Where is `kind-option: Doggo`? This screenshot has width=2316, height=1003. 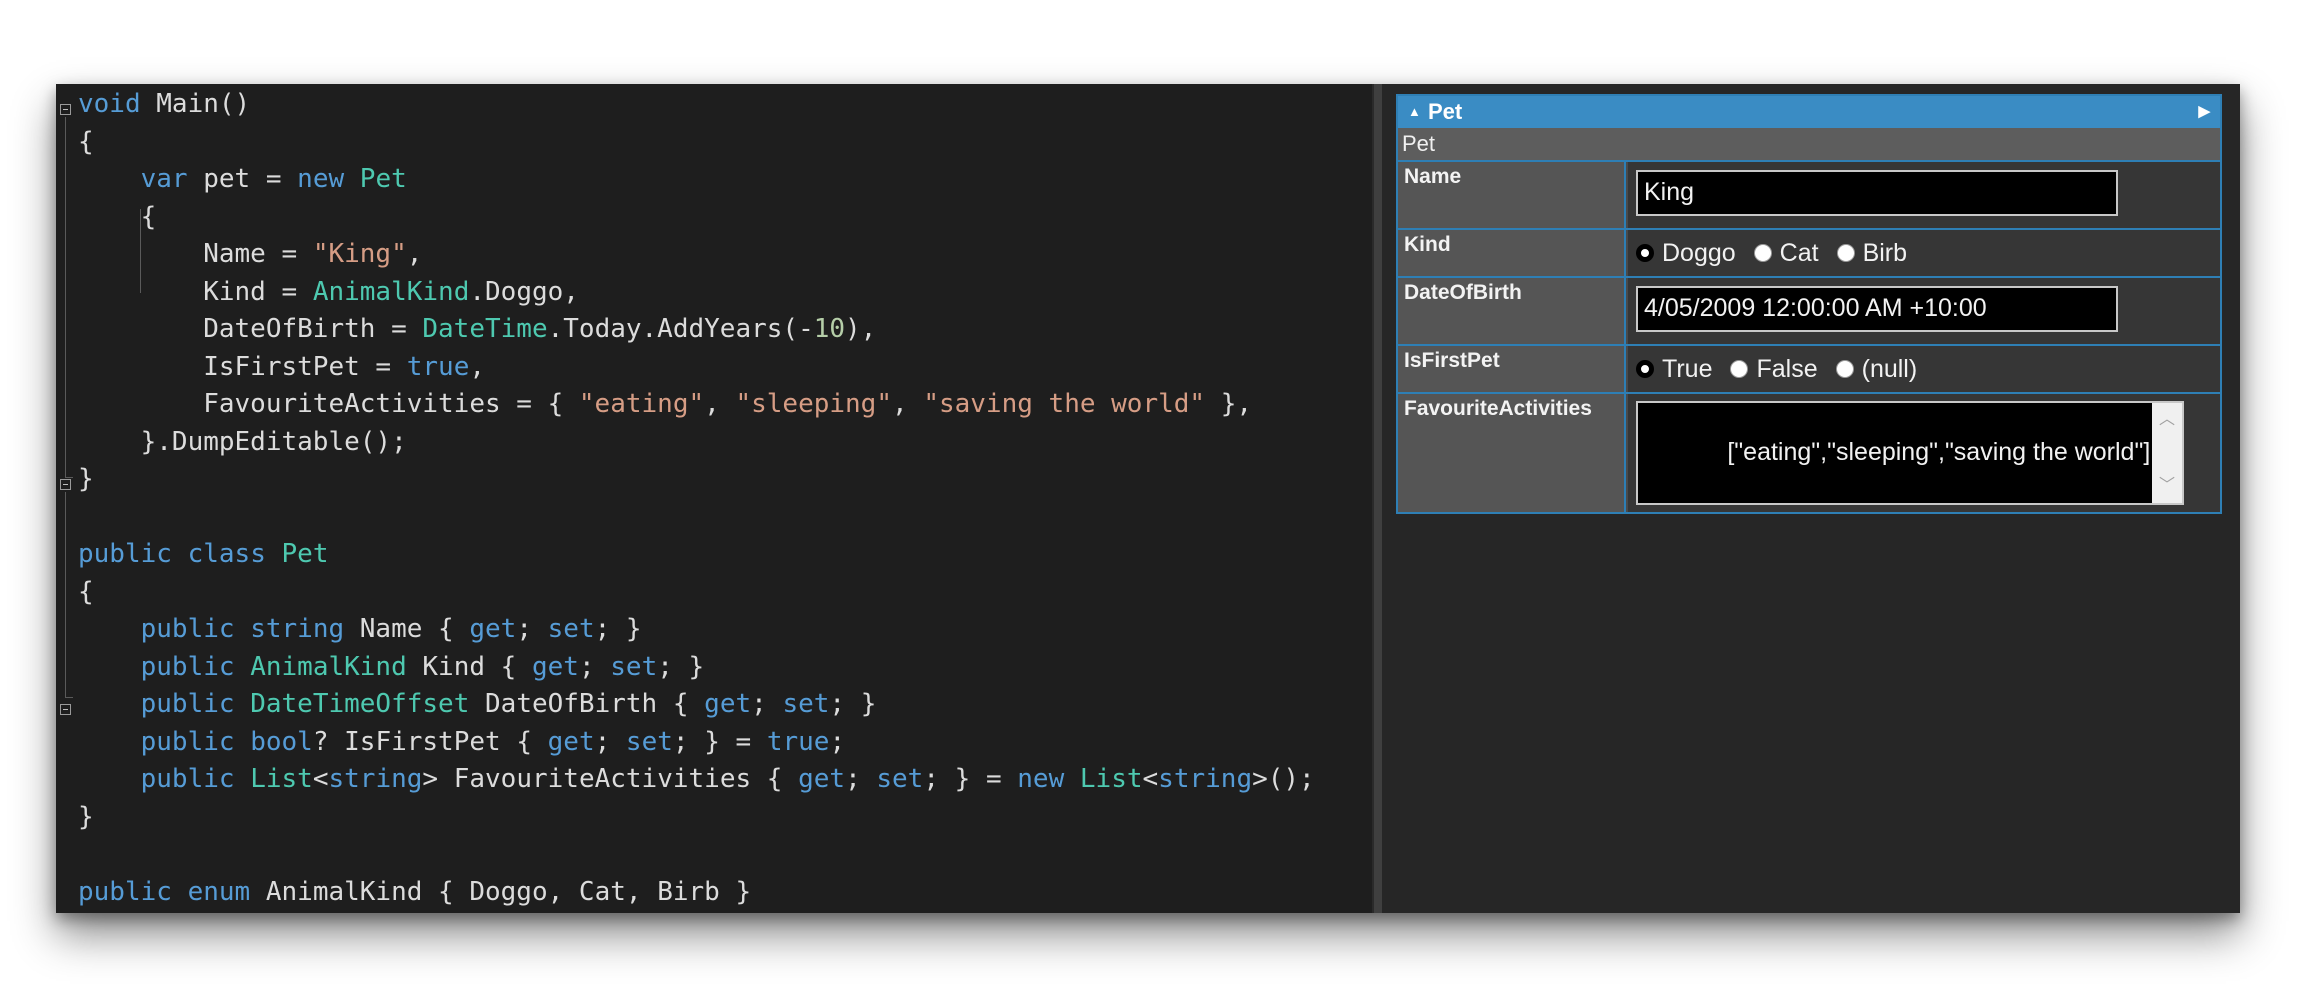 kind-option: Doggo is located at coordinates (1686, 253).